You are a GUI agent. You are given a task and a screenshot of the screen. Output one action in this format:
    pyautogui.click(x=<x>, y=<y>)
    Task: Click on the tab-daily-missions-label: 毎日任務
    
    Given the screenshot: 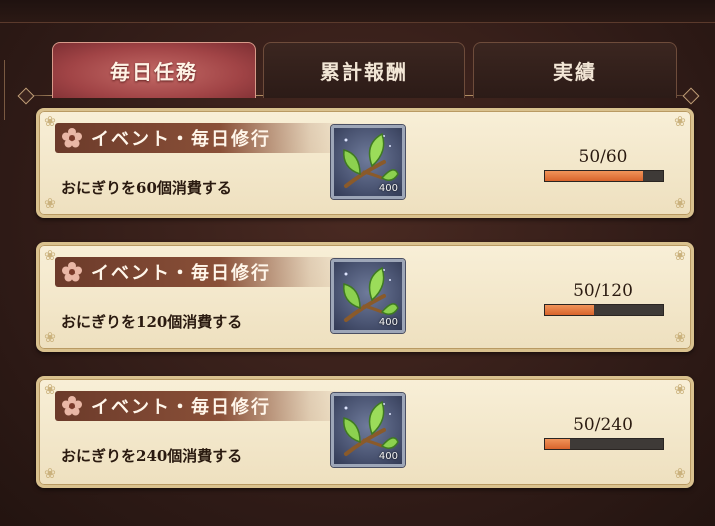 What is the action you would take?
    pyautogui.click(x=154, y=72)
    